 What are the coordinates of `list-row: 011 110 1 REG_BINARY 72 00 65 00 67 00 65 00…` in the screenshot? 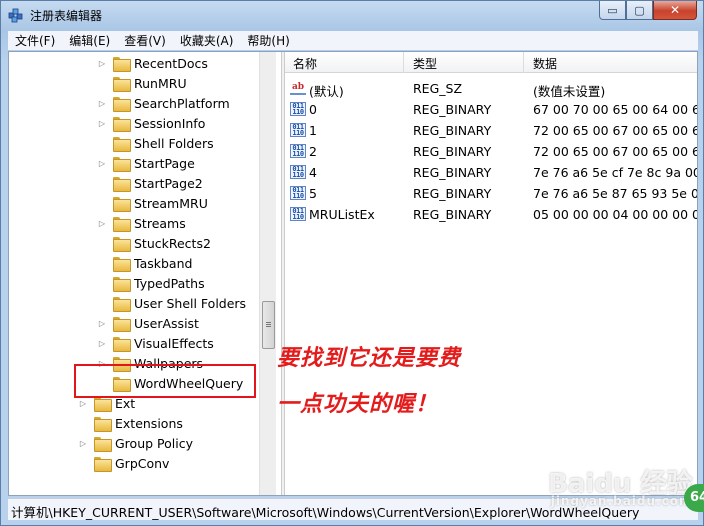 It's located at (491, 130).